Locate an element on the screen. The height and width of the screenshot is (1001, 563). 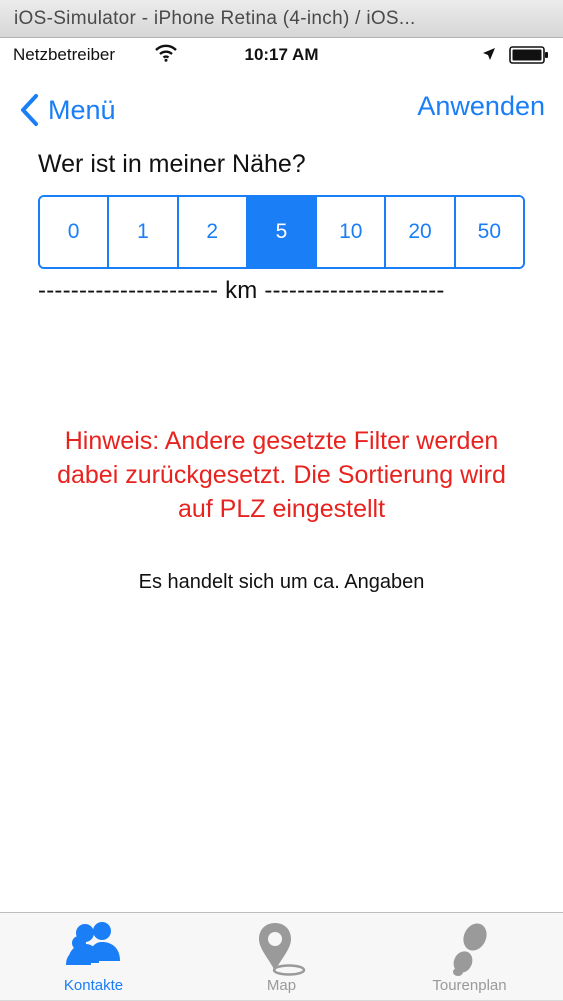
tab-tourenplan-label: Tourenplan is located at coordinates (469, 985).